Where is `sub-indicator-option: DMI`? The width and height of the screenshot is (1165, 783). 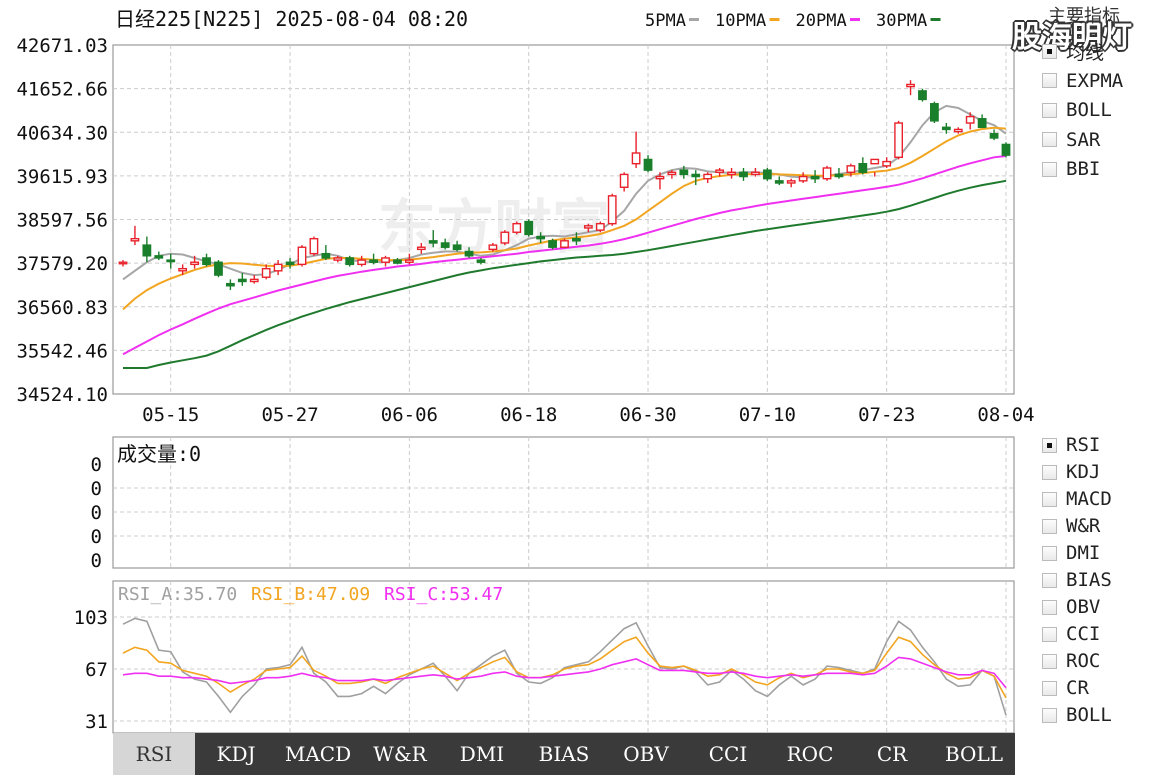
sub-indicator-option: DMI is located at coordinates (1071, 553).